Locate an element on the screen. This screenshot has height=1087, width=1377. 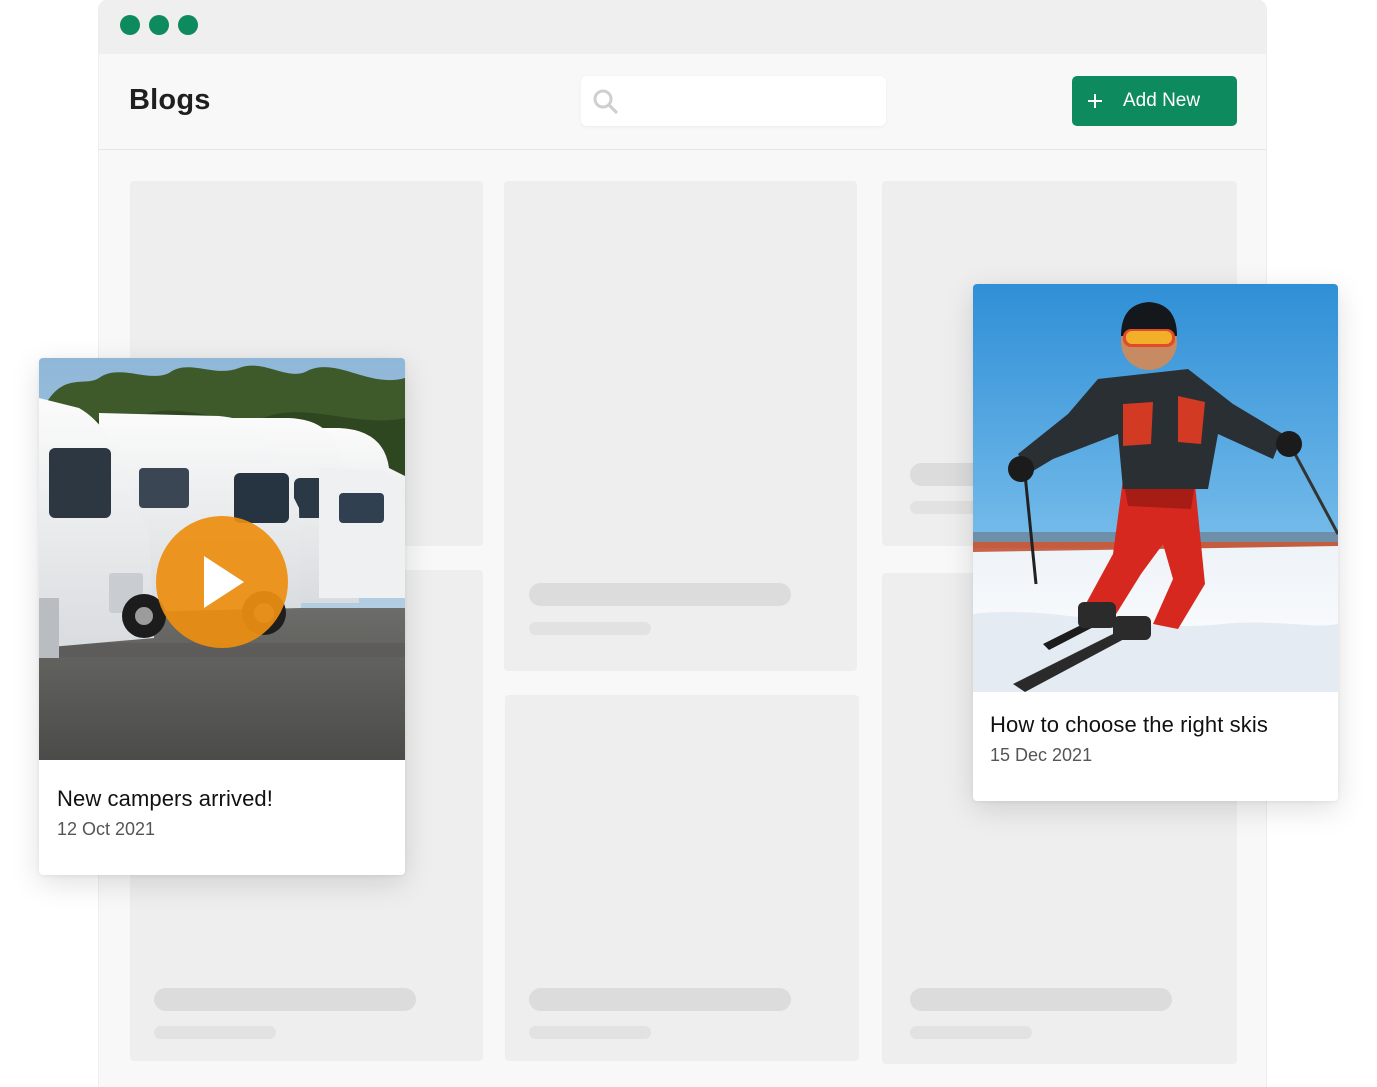
skier-photo is located at coordinates (1155, 488).